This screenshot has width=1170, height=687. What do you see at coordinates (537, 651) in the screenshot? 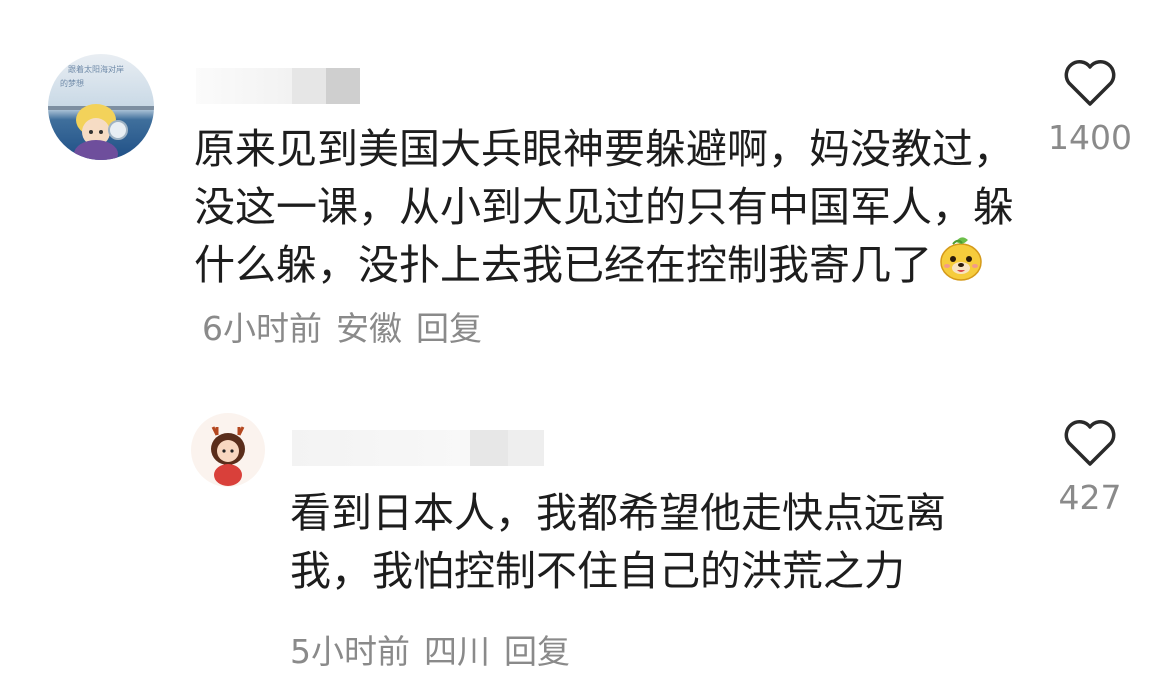
I see `reply-reply-button: 回复` at bounding box center [537, 651].